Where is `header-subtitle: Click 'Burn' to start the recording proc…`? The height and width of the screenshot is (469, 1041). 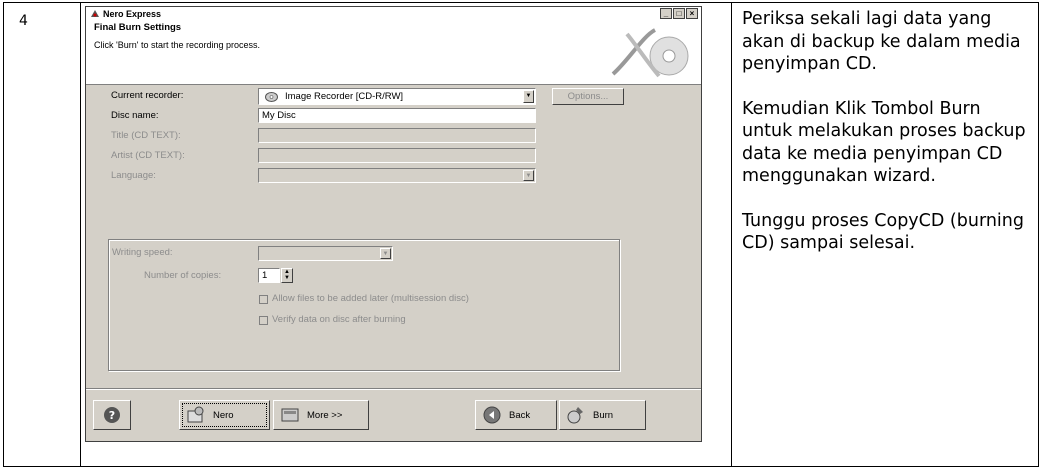 header-subtitle: Click 'Burn' to start the recording proc… is located at coordinates (177, 45).